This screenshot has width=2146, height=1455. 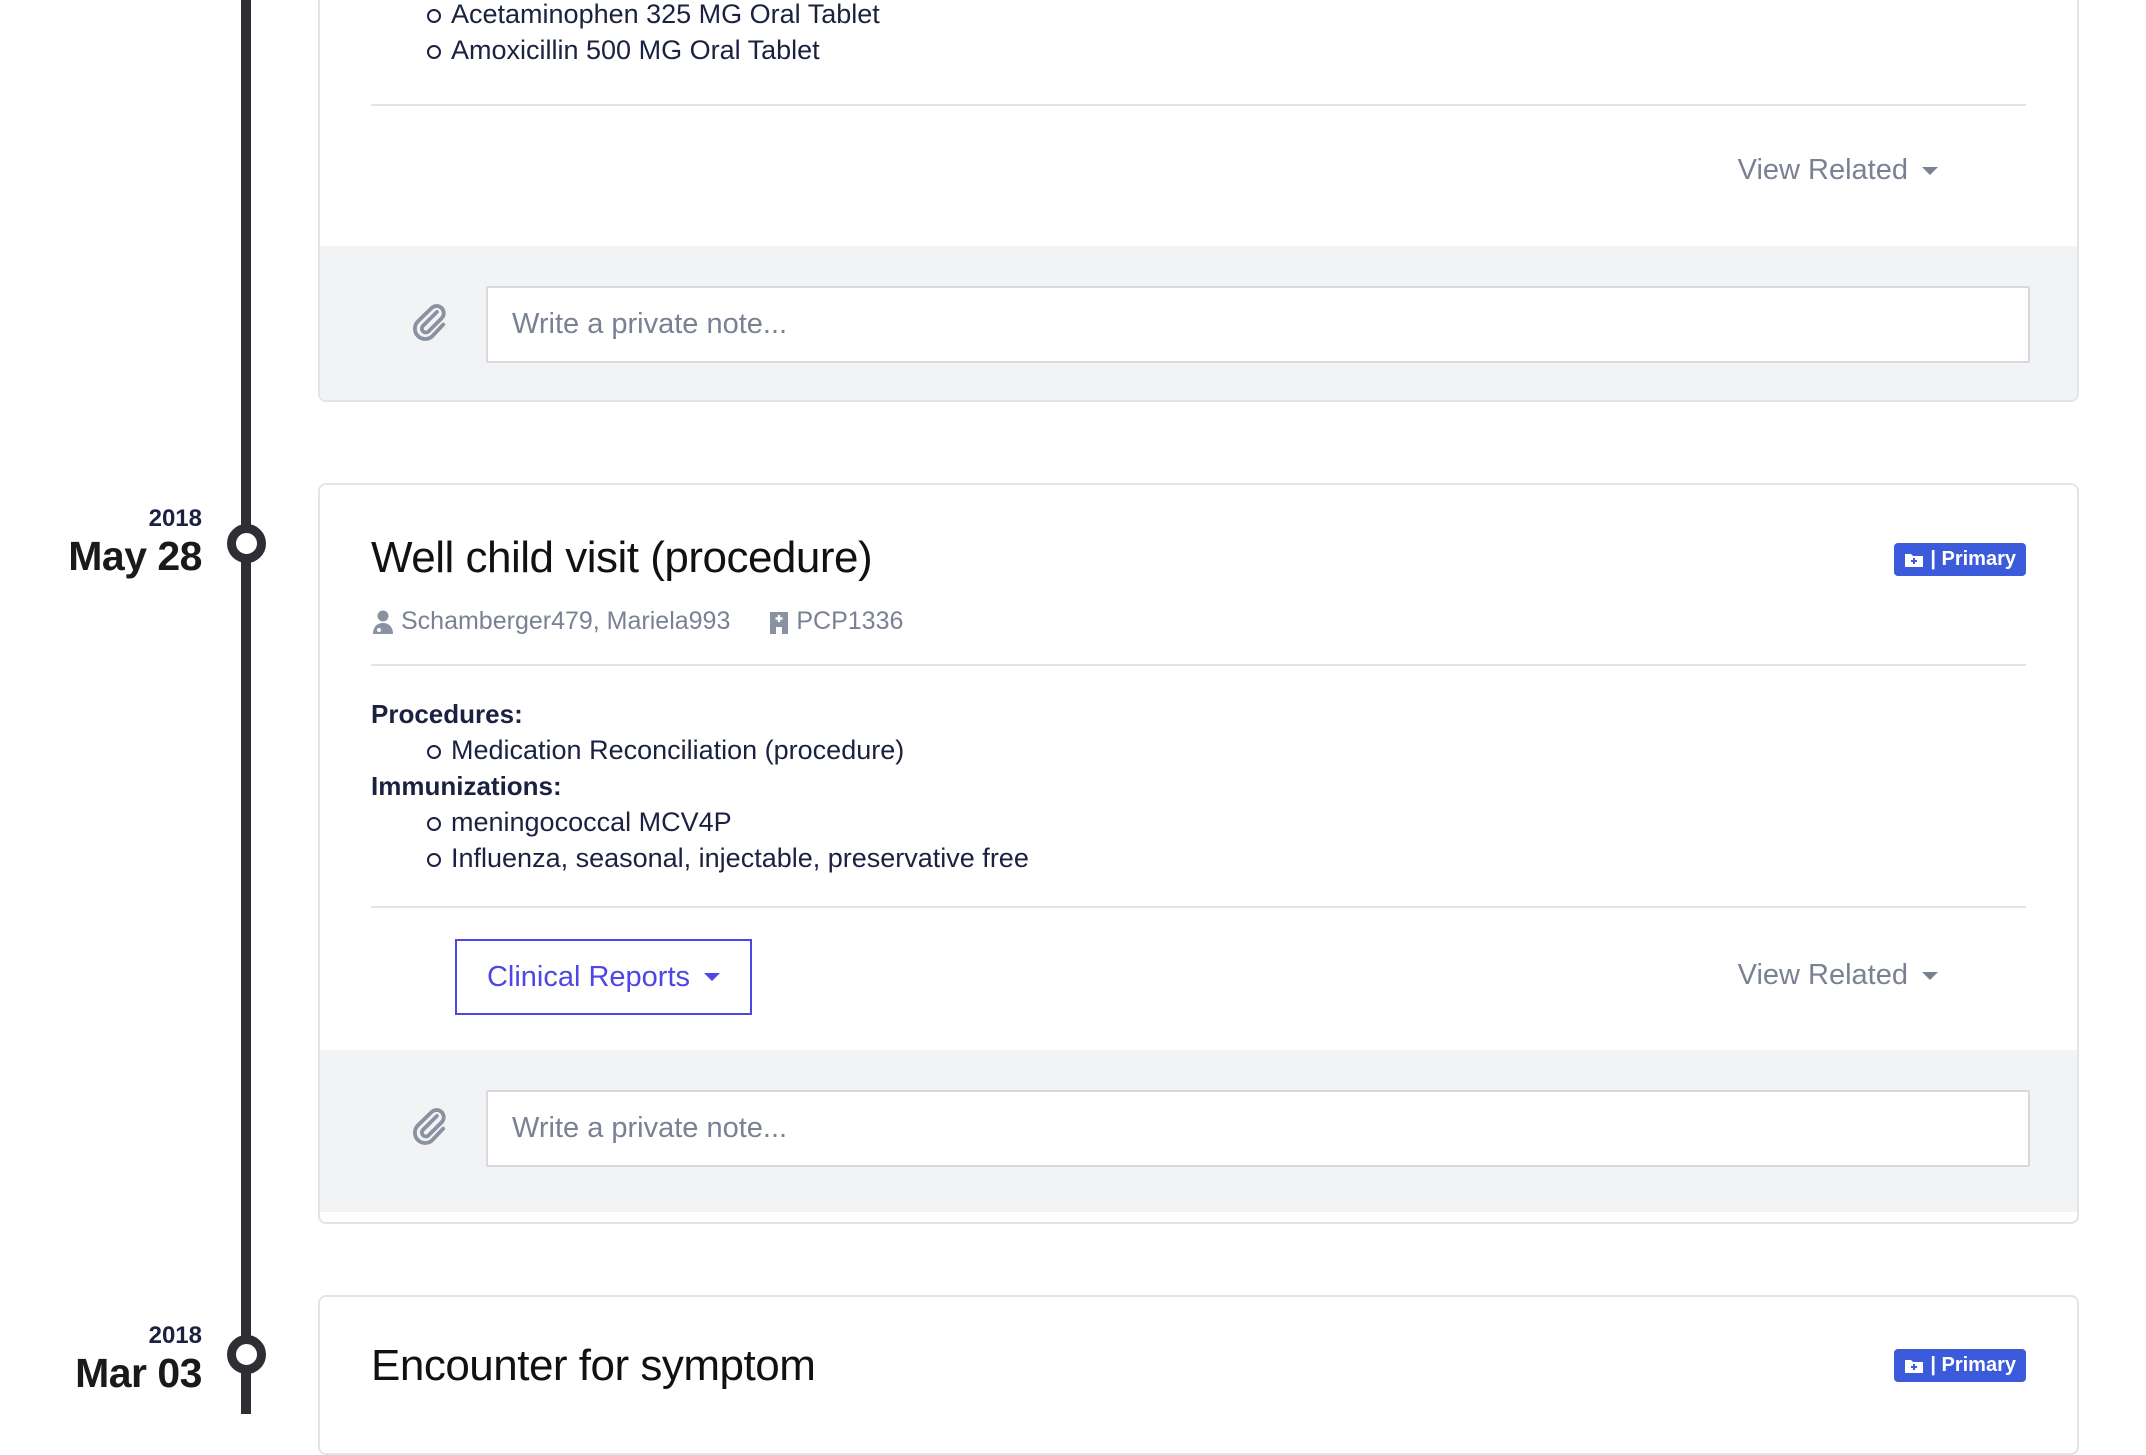 What do you see at coordinates (593, 1365) in the screenshot?
I see `encounter-title: Encounter for symptom` at bounding box center [593, 1365].